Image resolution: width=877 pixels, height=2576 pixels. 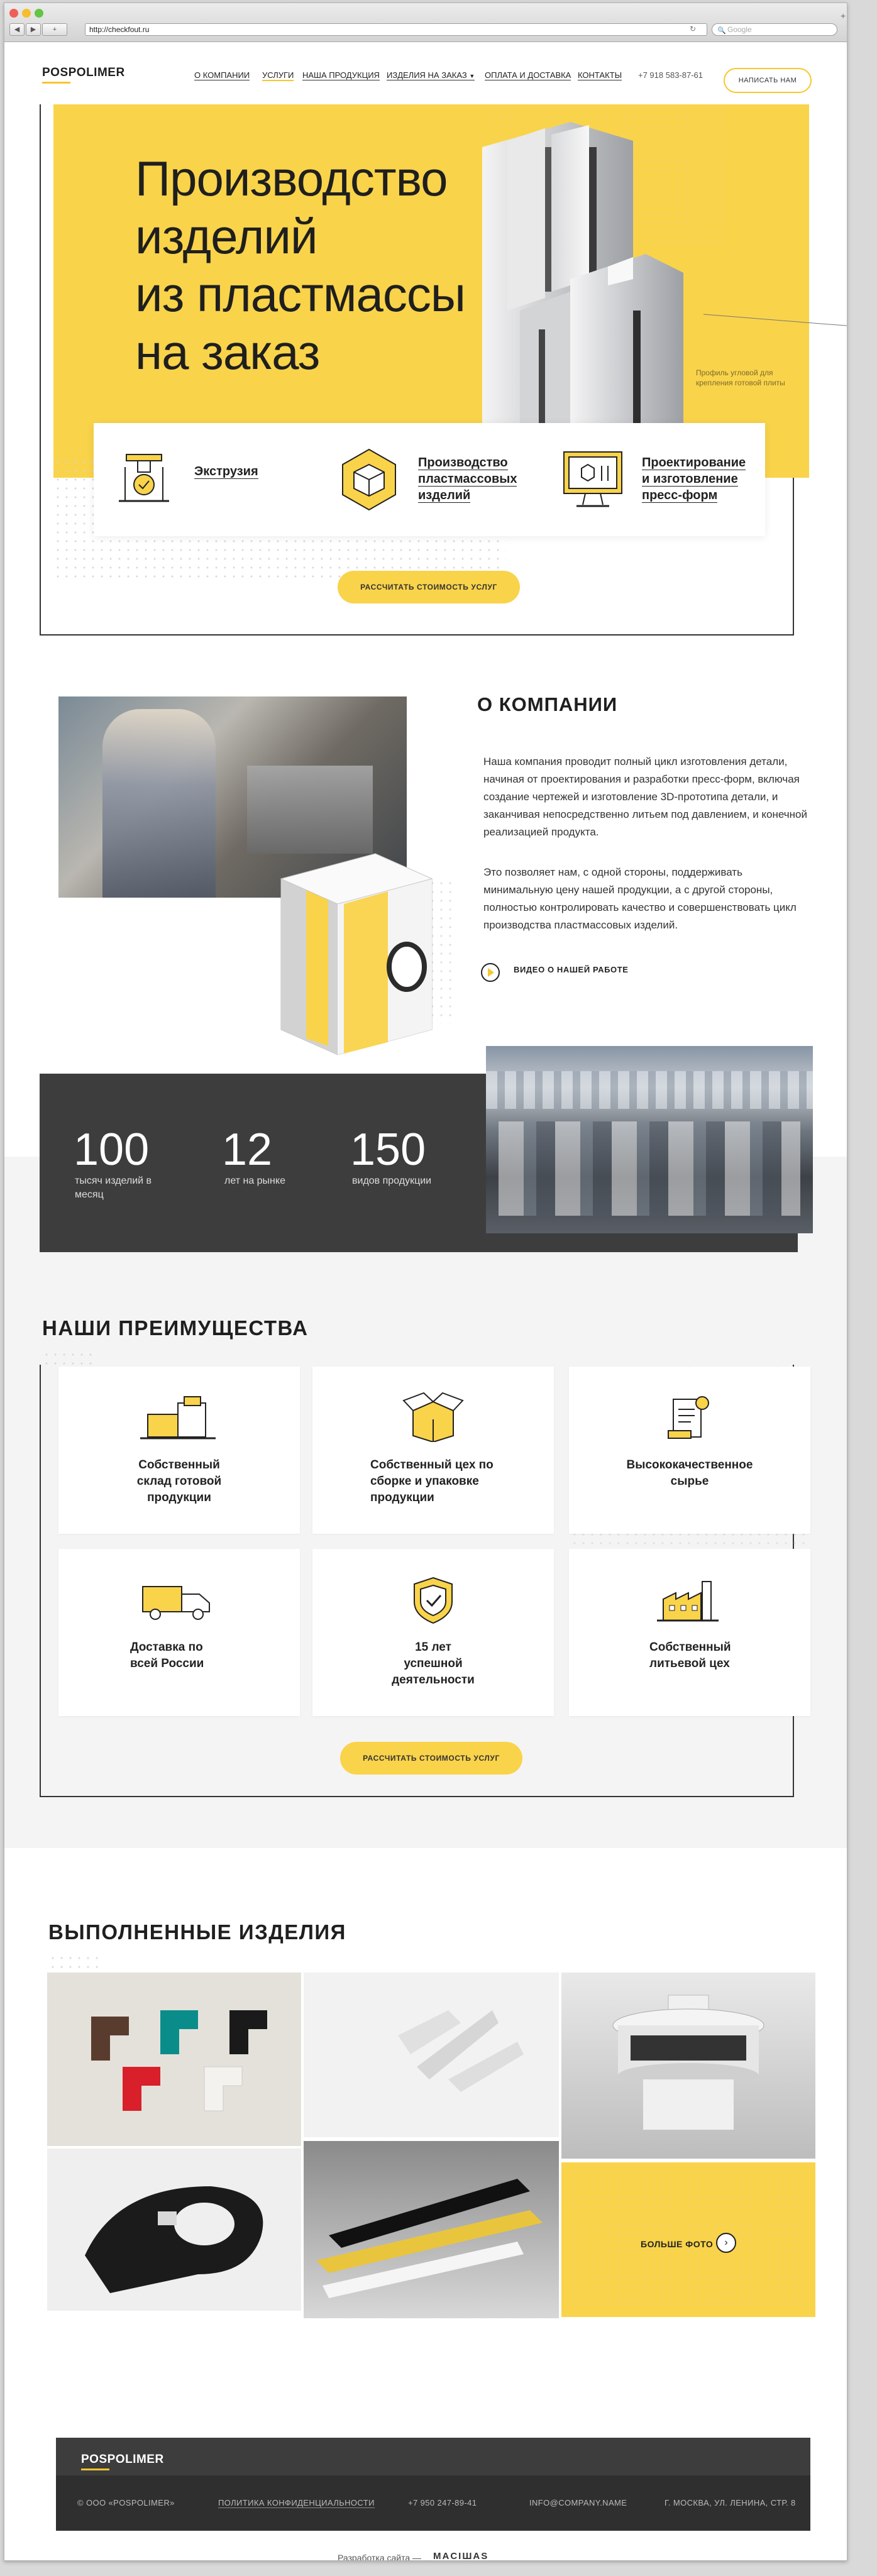 I want to click on close-window-icon, so click(x=13, y=13).